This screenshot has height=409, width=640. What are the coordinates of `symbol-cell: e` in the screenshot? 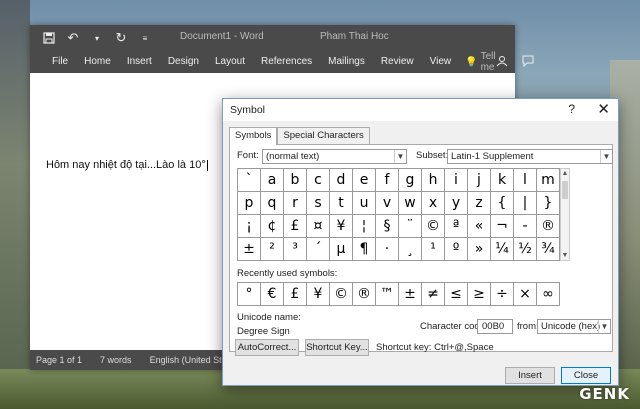 It's located at (364, 180).